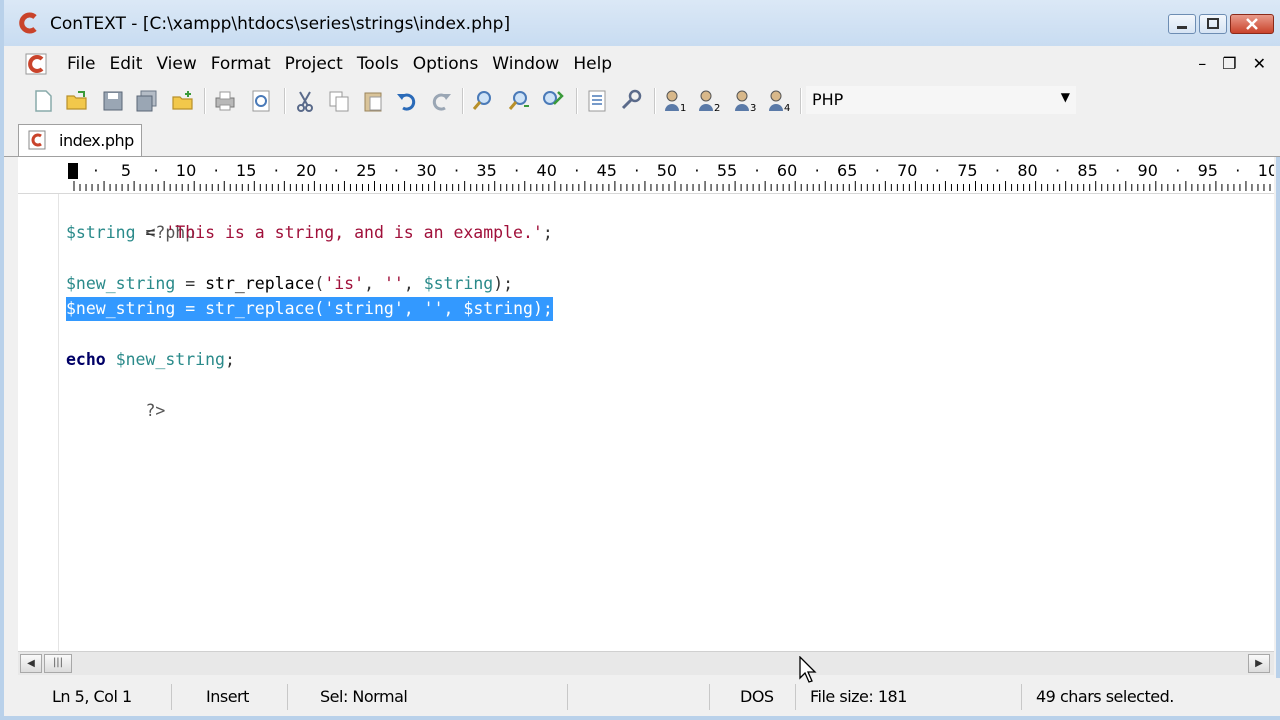 This screenshot has height=720, width=1280. Describe the element at coordinates (1182, 27) in the screenshot. I see `minimize-icon` at that location.